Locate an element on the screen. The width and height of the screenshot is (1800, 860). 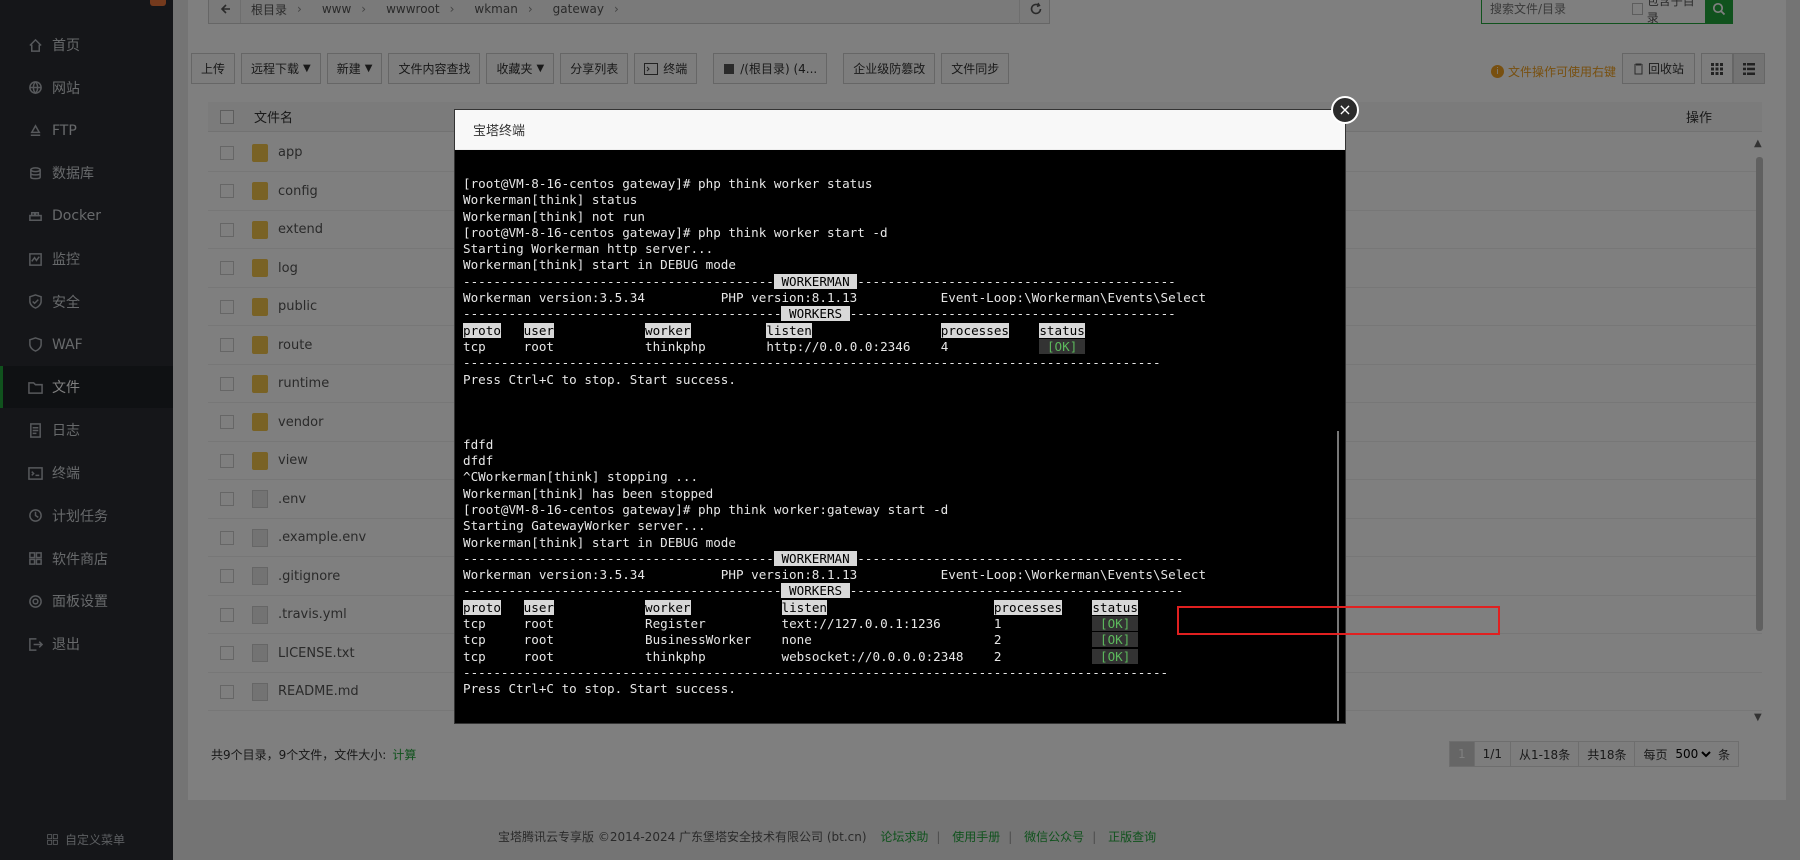
terminal-line: Workerman[think] status is located at coordinates (898, 200).